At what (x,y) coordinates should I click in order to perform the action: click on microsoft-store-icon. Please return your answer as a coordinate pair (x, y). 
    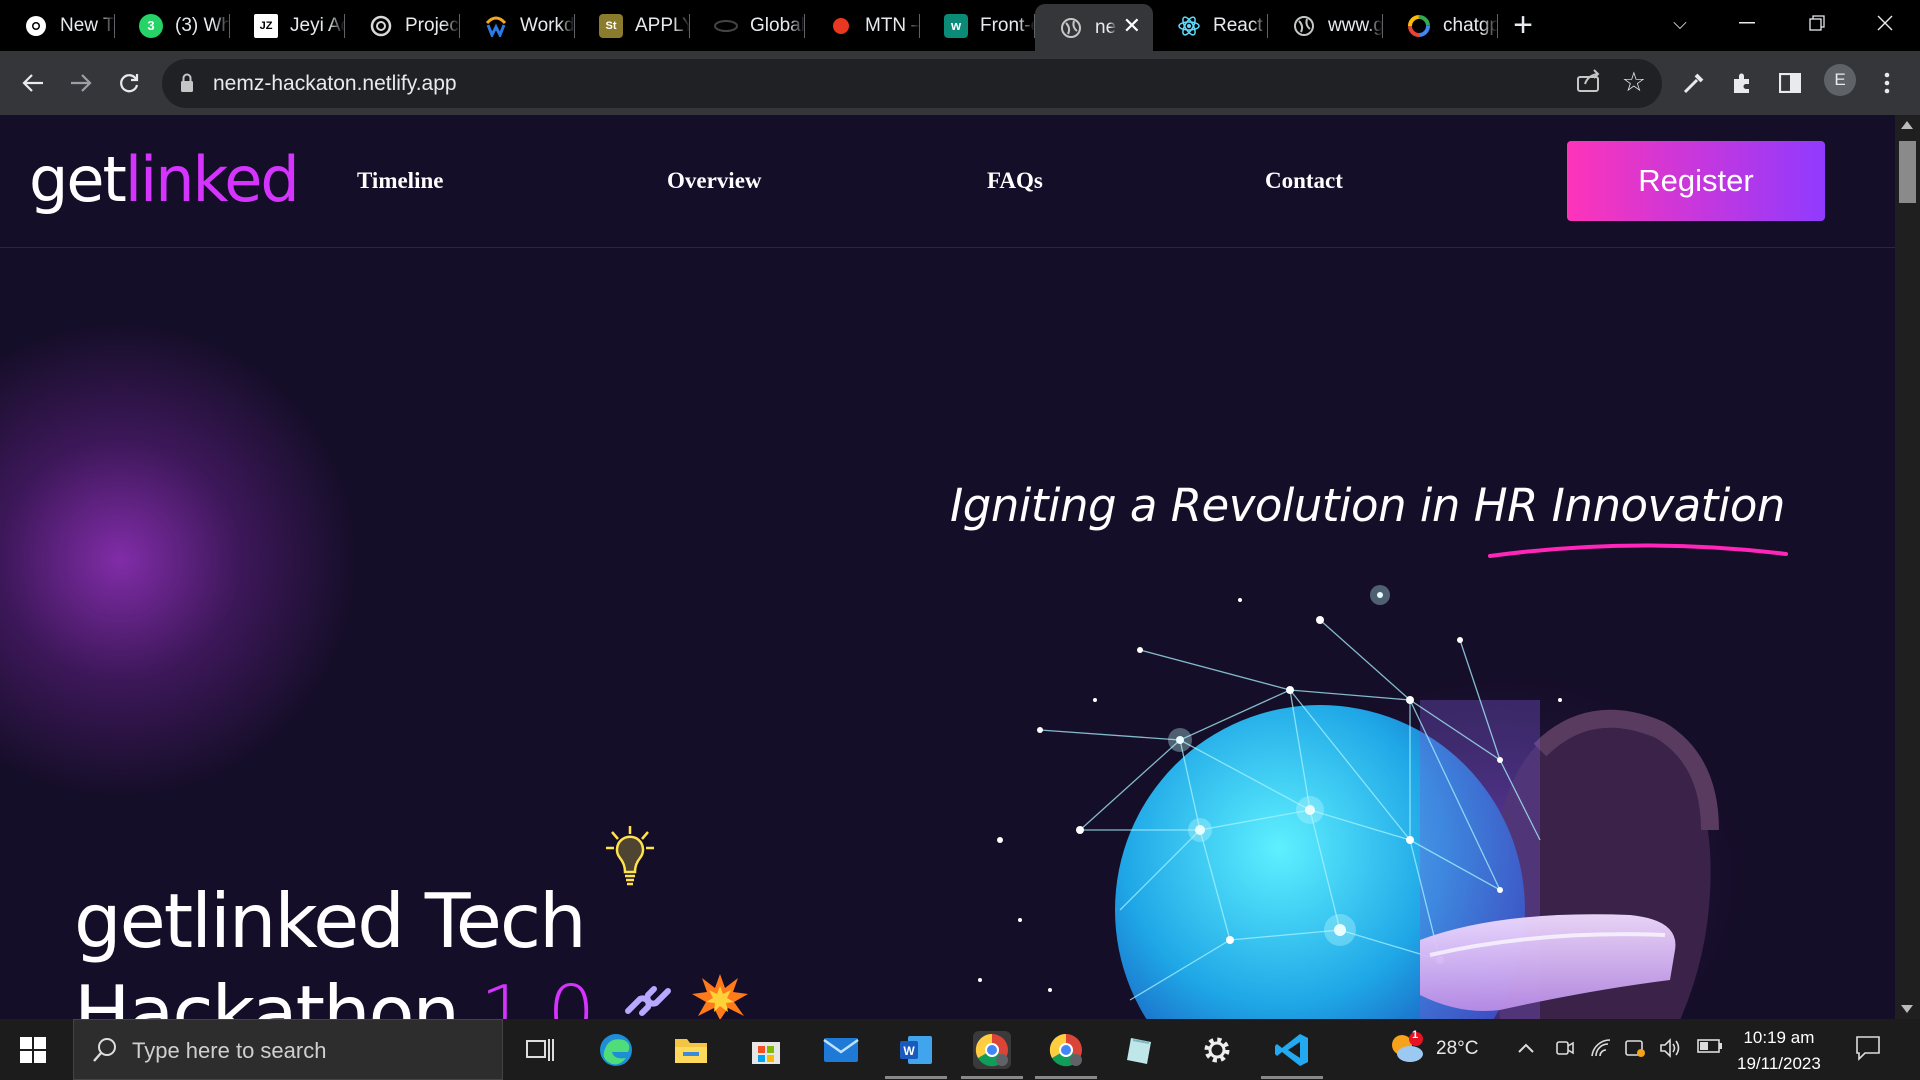
    Looking at the image, I should click on (766, 1050).